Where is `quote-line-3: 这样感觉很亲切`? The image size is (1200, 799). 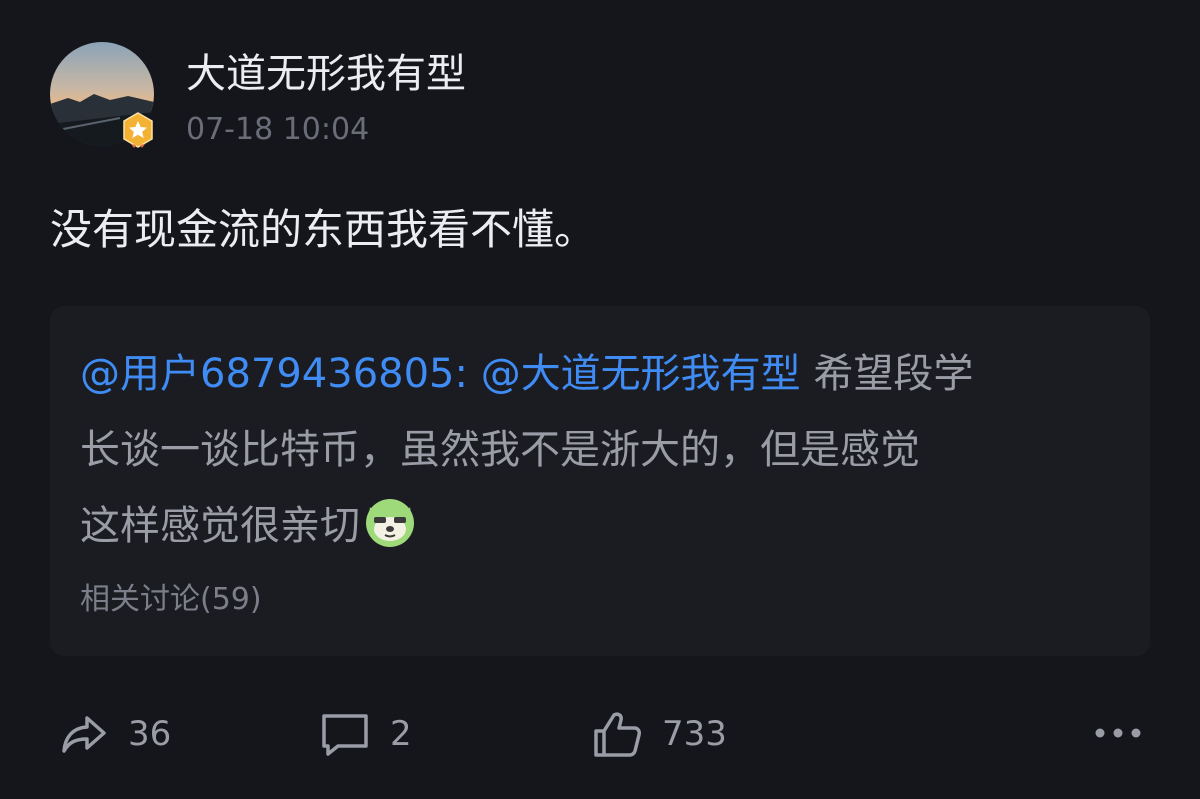 quote-line-3: 这样感觉很亲切 is located at coordinates (220, 526).